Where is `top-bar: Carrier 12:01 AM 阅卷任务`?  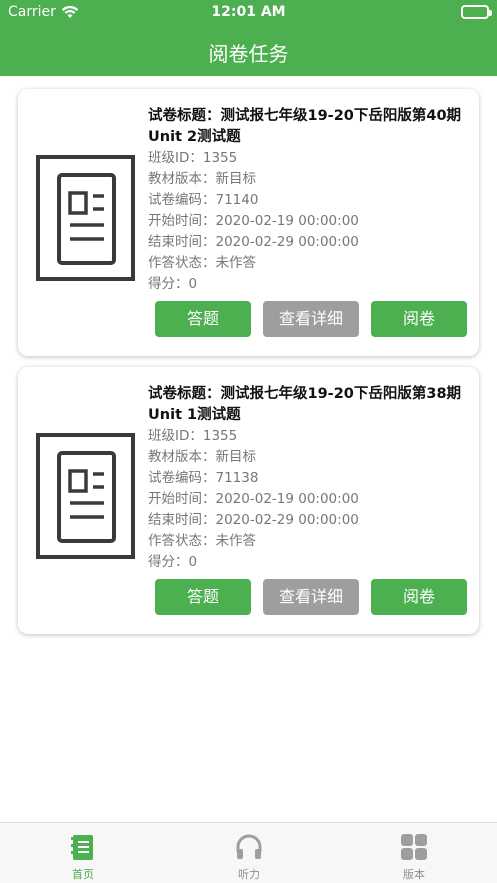
top-bar: Carrier 12:01 AM 阅卷任务 is located at coordinates (248, 38).